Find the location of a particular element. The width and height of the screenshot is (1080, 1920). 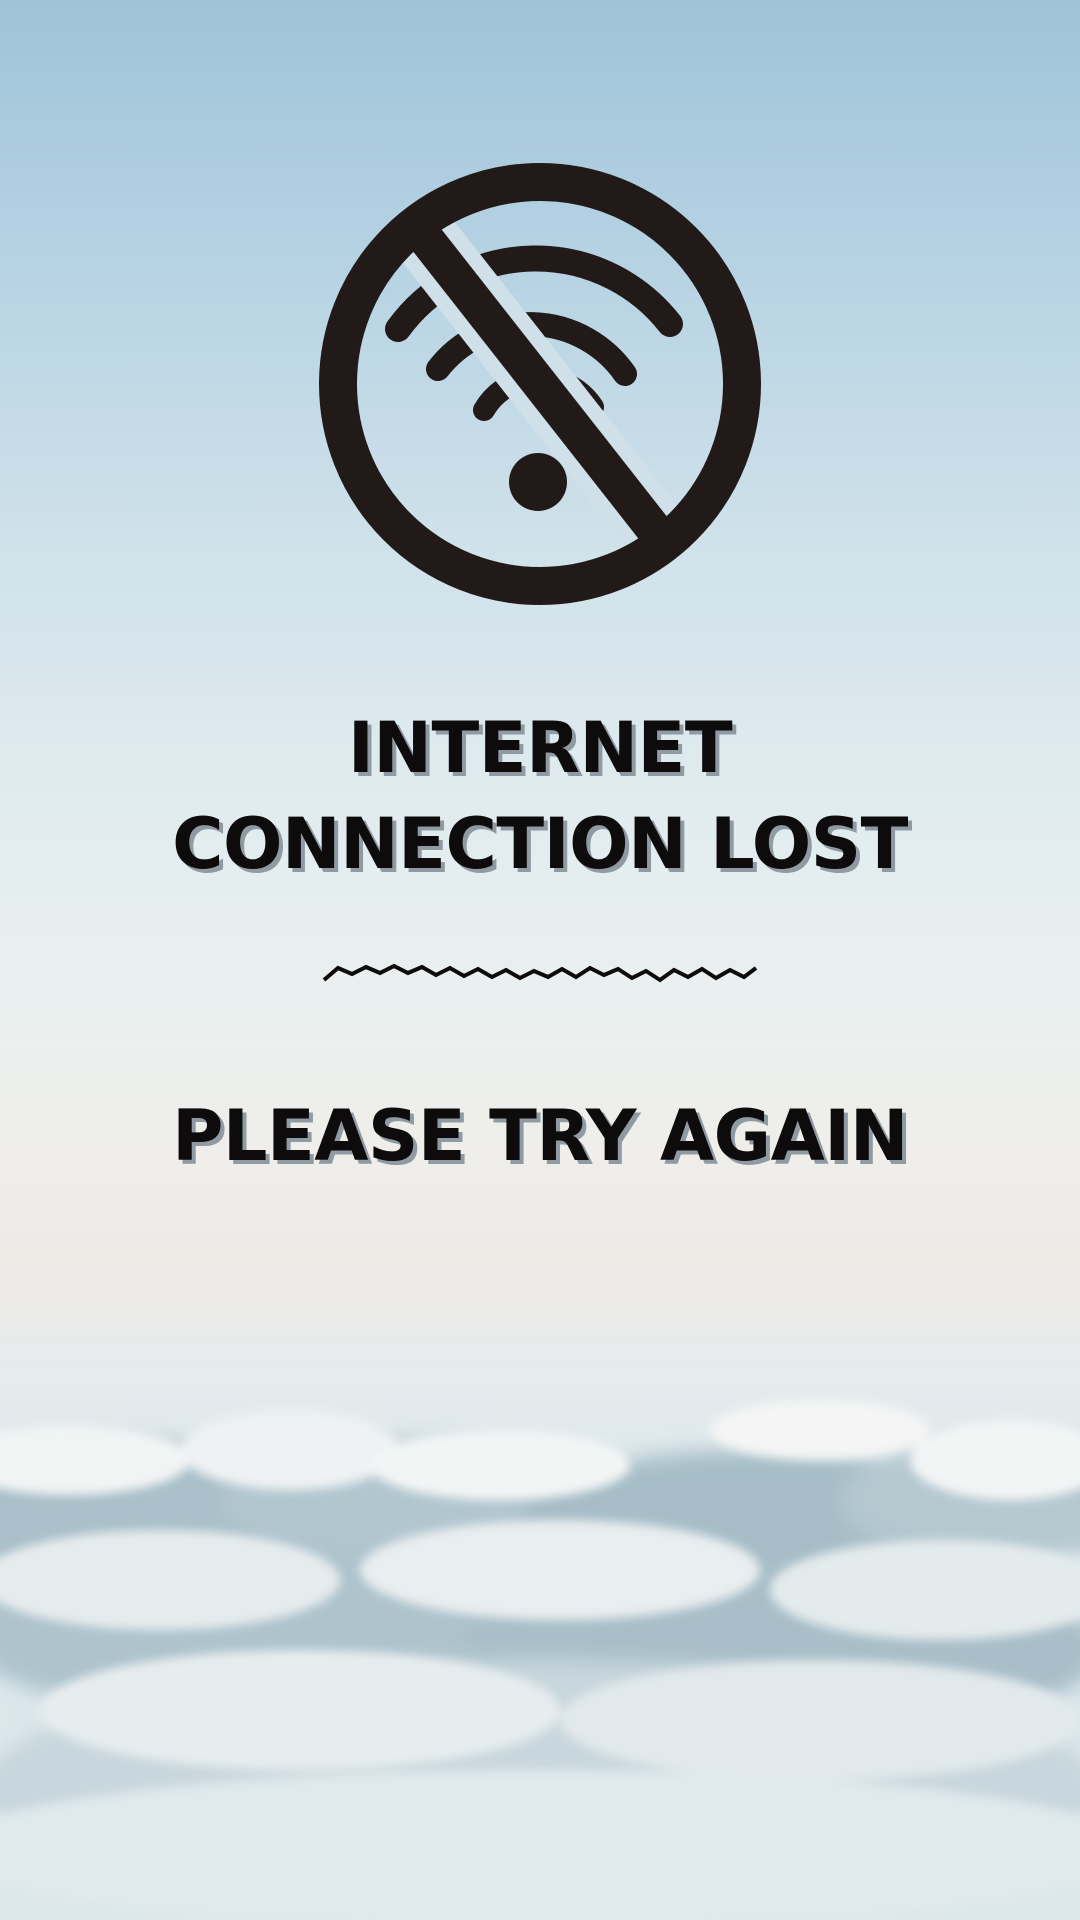

page-title: INTERNET CONNECTION LOST is located at coordinates (540, 796).